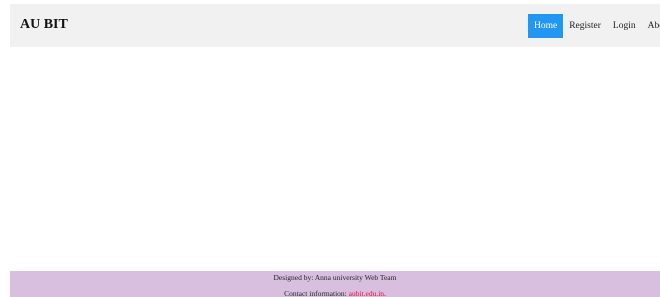 This screenshot has width=660, height=297. What do you see at coordinates (624, 26) in the screenshot?
I see `nav-login-link: Login` at bounding box center [624, 26].